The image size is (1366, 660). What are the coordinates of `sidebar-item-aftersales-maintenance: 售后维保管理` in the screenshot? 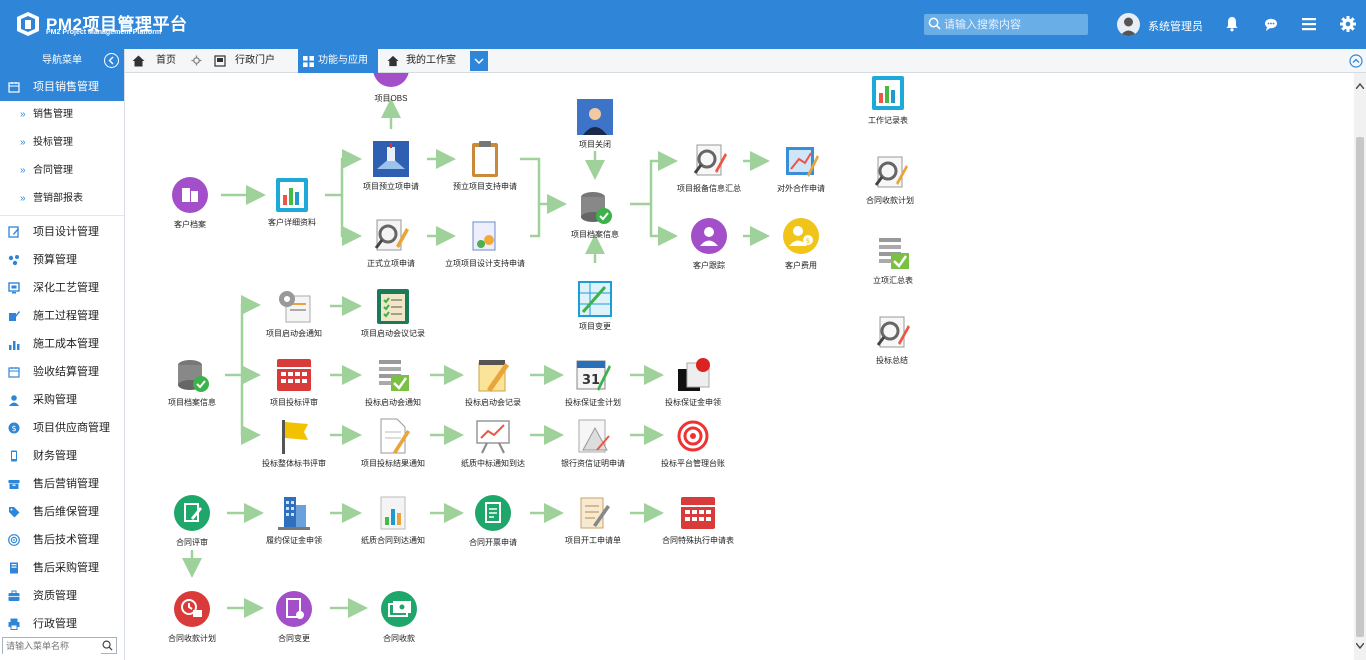 It's located at (62, 512).